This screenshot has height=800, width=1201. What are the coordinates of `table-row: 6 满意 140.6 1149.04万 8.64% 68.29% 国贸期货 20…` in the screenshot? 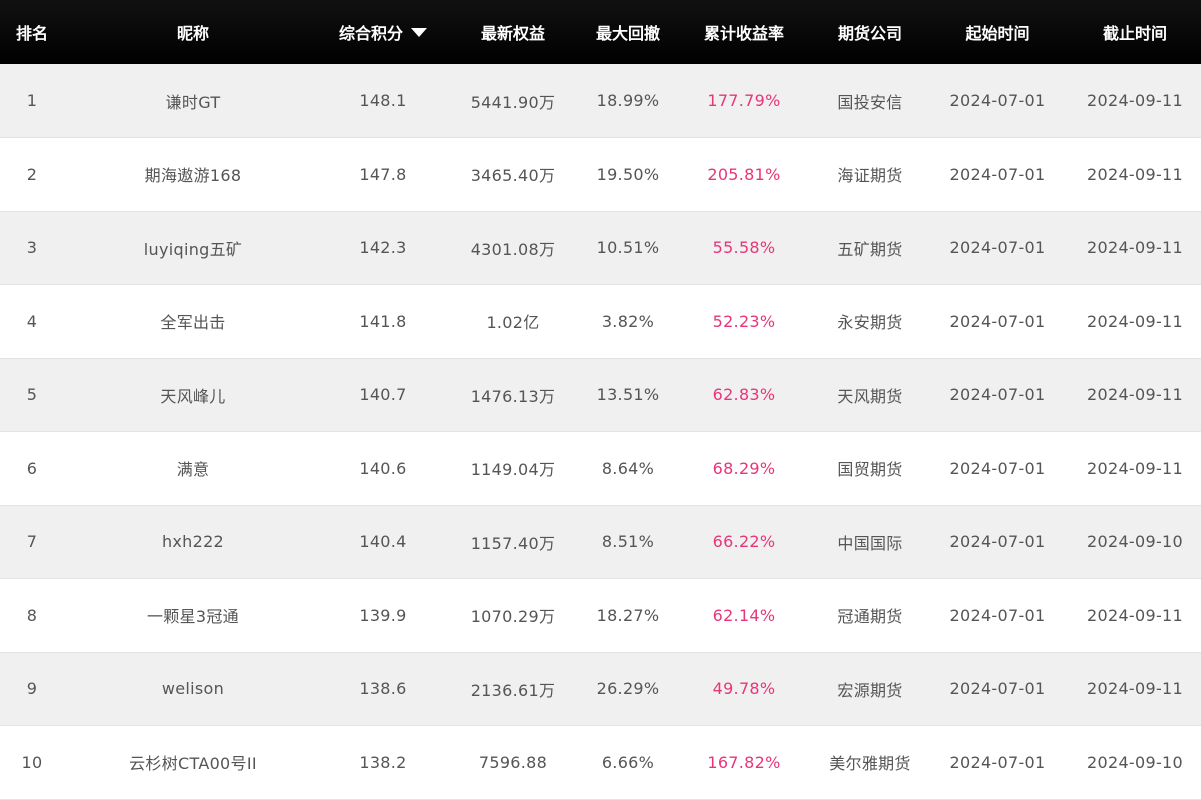 It's located at (600, 468).